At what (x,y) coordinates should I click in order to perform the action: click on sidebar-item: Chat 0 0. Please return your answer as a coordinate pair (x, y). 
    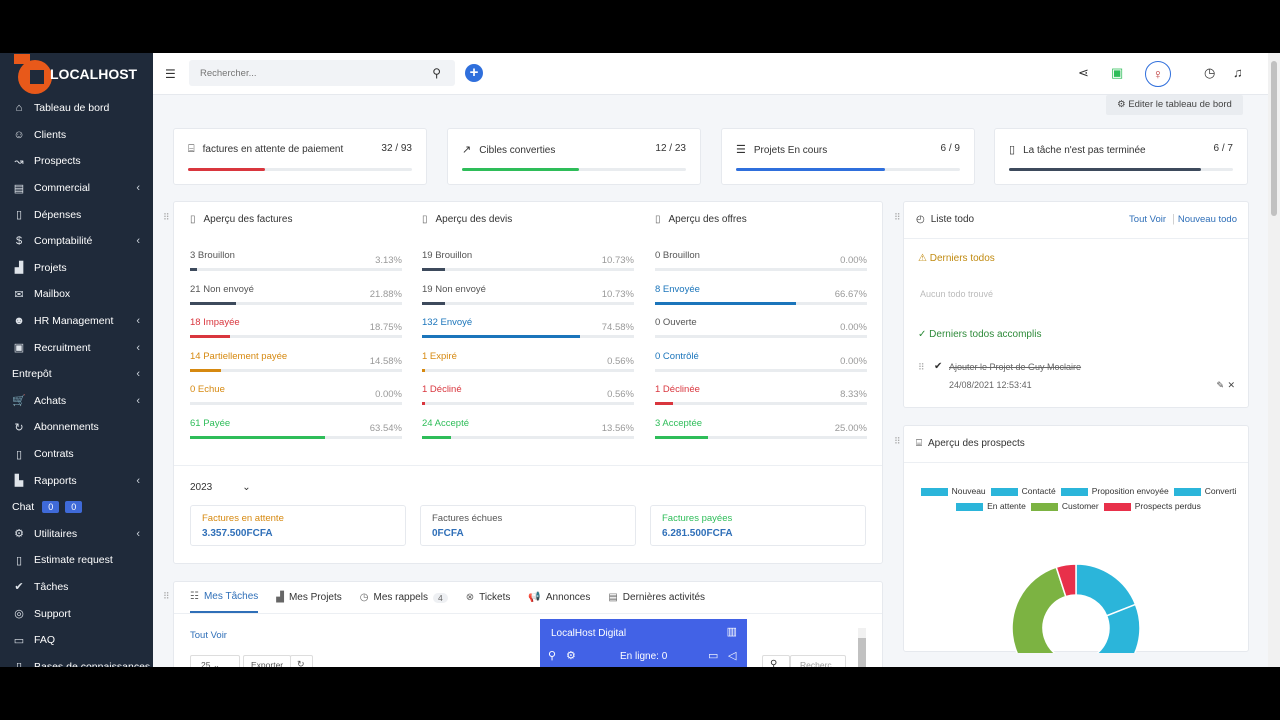
    Looking at the image, I should click on (76, 507).